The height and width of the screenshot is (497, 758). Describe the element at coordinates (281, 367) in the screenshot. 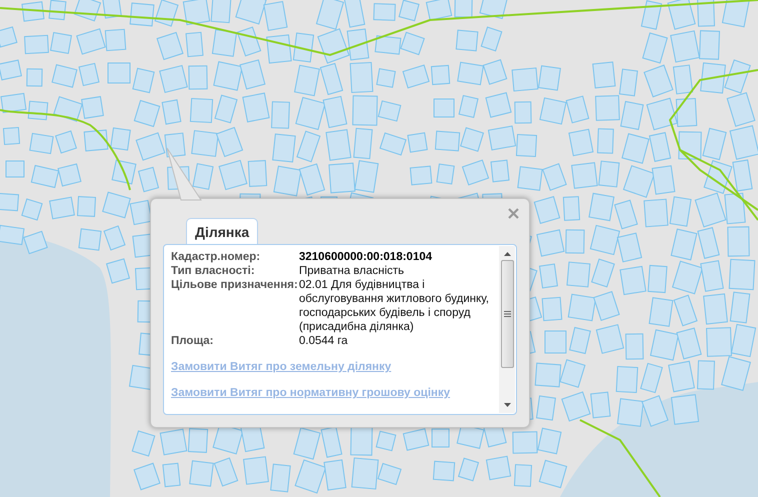

I see `order-link: Замовити Витяг про земельну ділянку` at that location.